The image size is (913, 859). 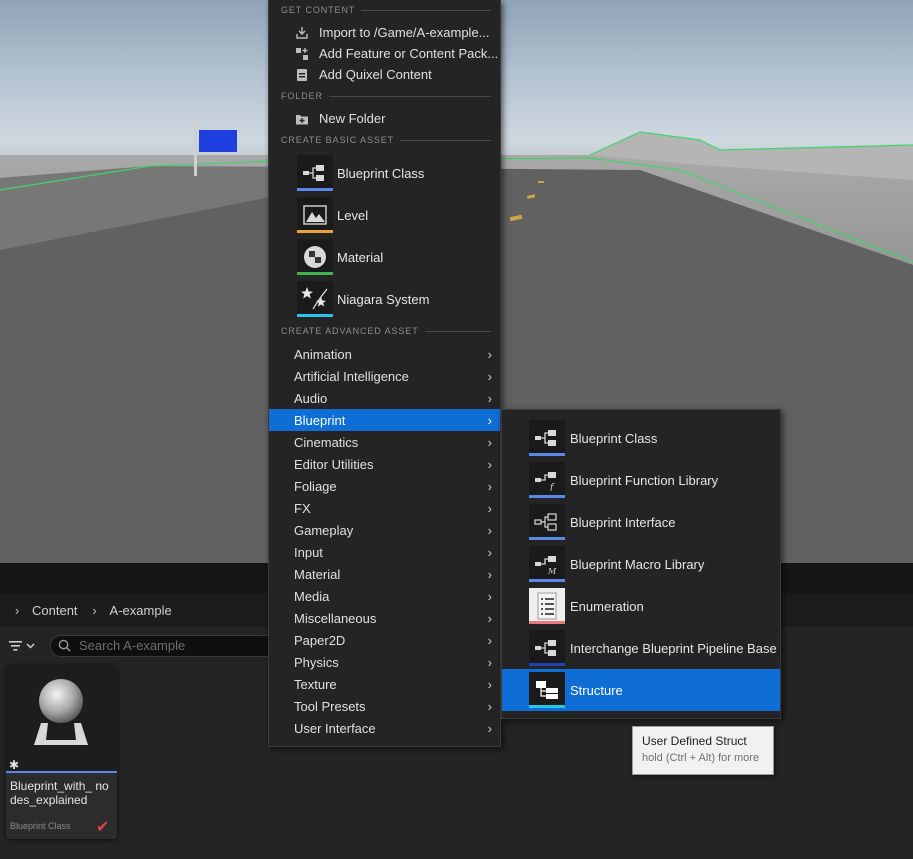 I want to click on asset-thumbnail, so click(x=61, y=718).